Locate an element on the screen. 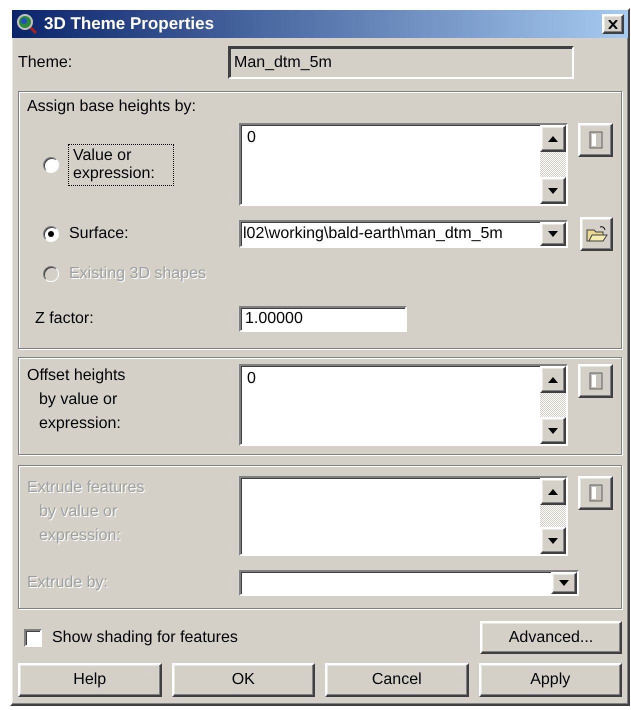  folder-icon is located at coordinates (597, 234).